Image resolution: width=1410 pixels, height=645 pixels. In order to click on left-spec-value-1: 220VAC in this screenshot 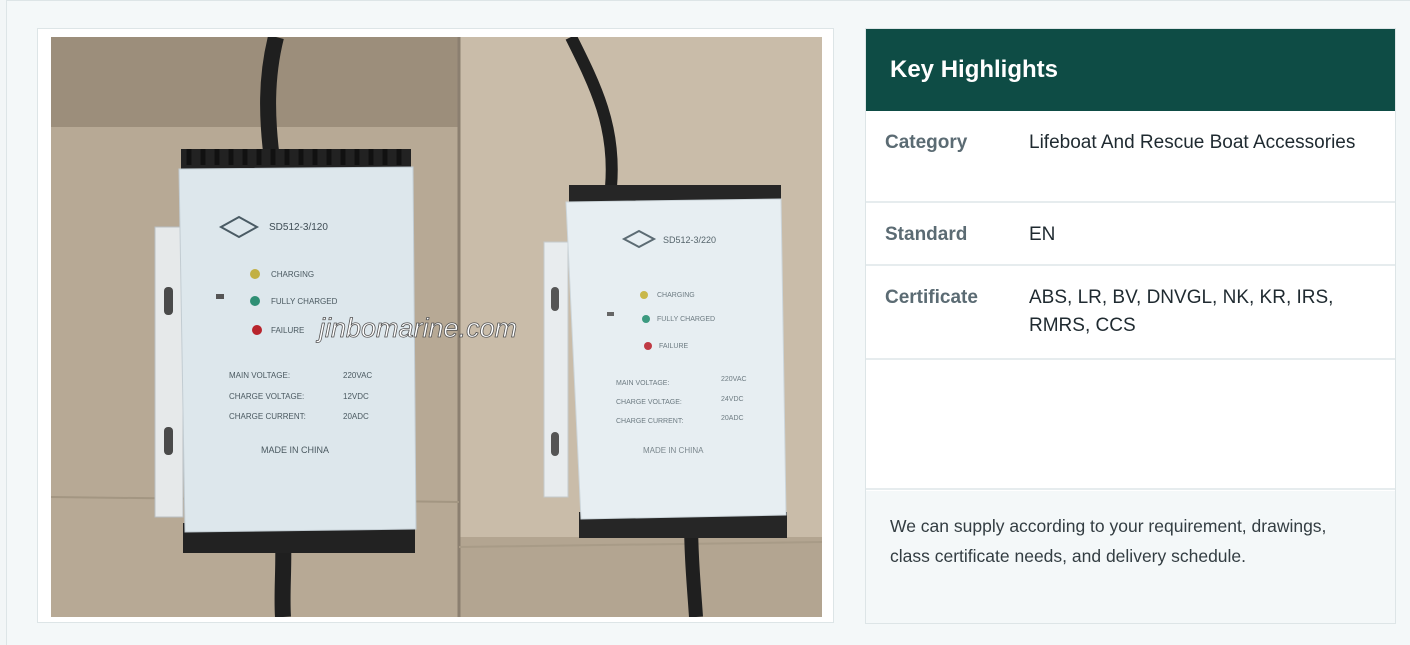, I will do `click(357, 375)`.